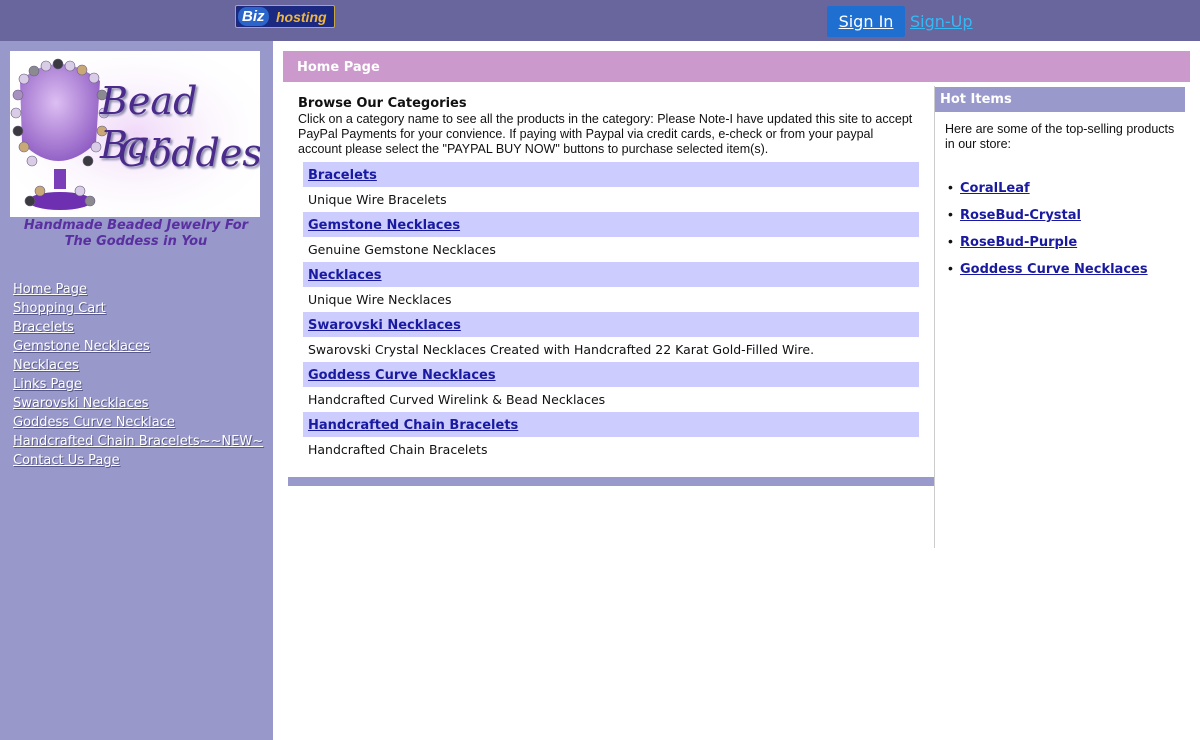  What do you see at coordinates (66, 460) in the screenshot?
I see `sidebar-link-contact-us: Contact Us Page` at bounding box center [66, 460].